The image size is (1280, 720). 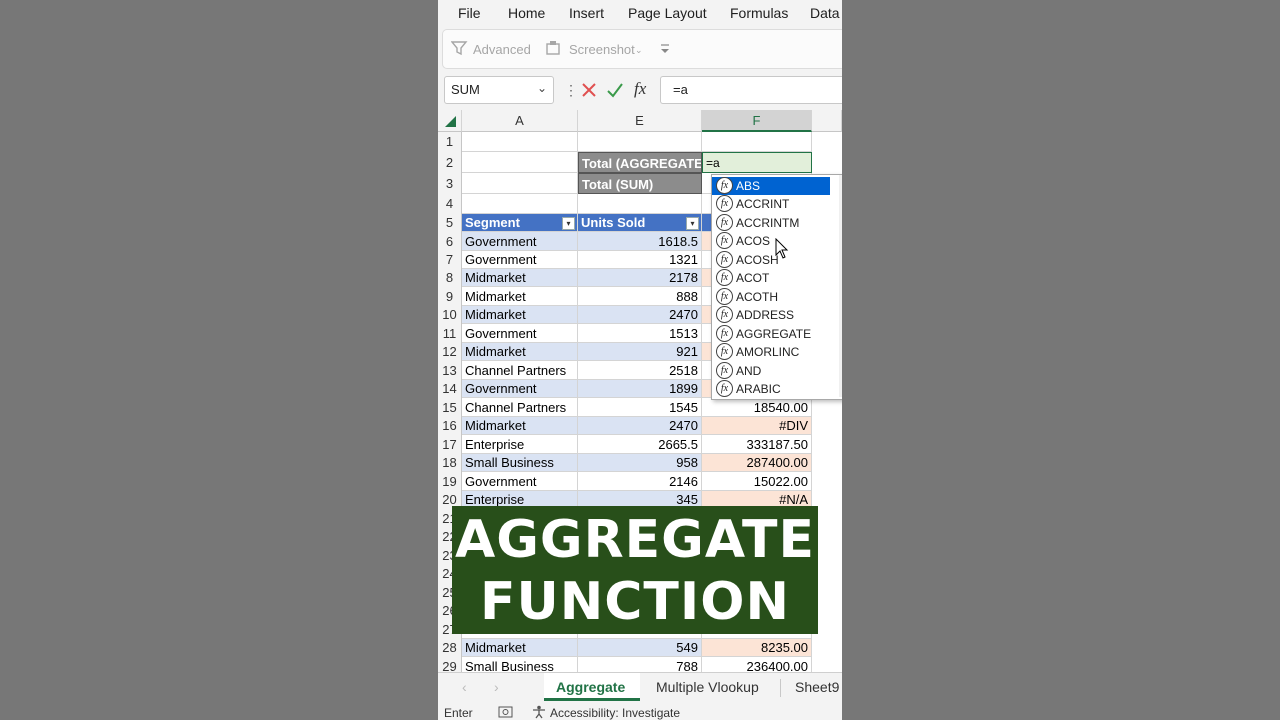 What do you see at coordinates (640, 241) in the screenshot?
I see `table-cell-units: 1618.5` at bounding box center [640, 241].